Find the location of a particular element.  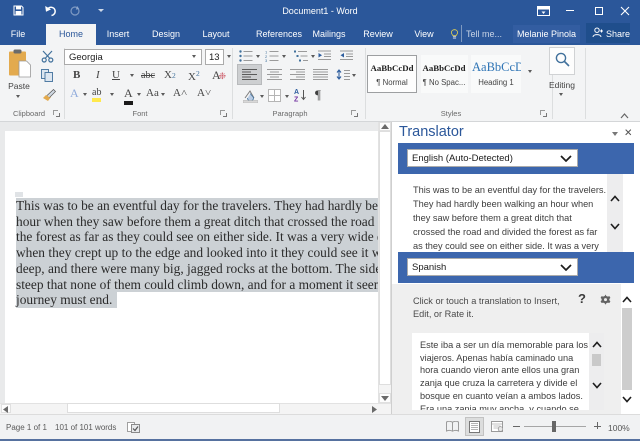

svg-text: Z is located at coordinates (296, 100).